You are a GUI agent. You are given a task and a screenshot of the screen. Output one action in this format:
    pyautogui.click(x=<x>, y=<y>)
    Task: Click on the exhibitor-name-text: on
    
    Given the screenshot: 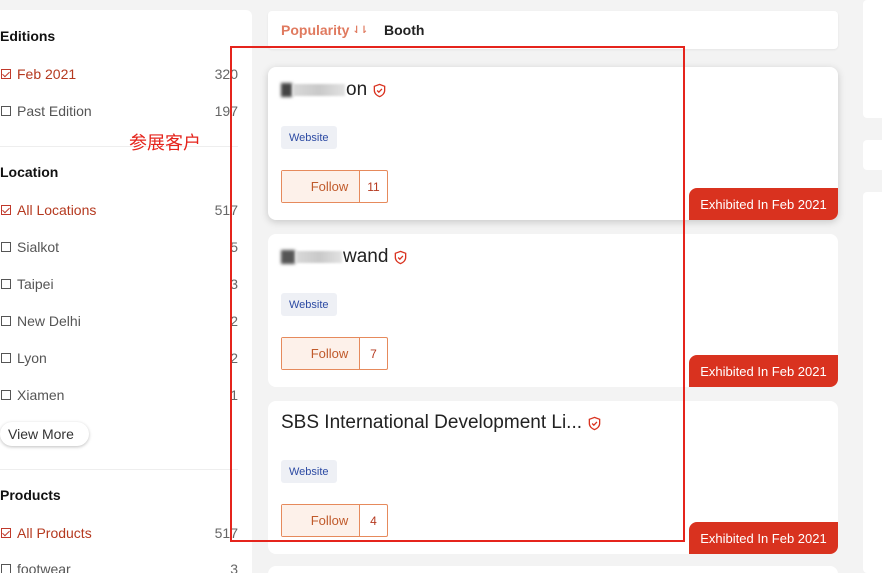 What is the action you would take?
    pyautogui.click(x=357, y=89)
    